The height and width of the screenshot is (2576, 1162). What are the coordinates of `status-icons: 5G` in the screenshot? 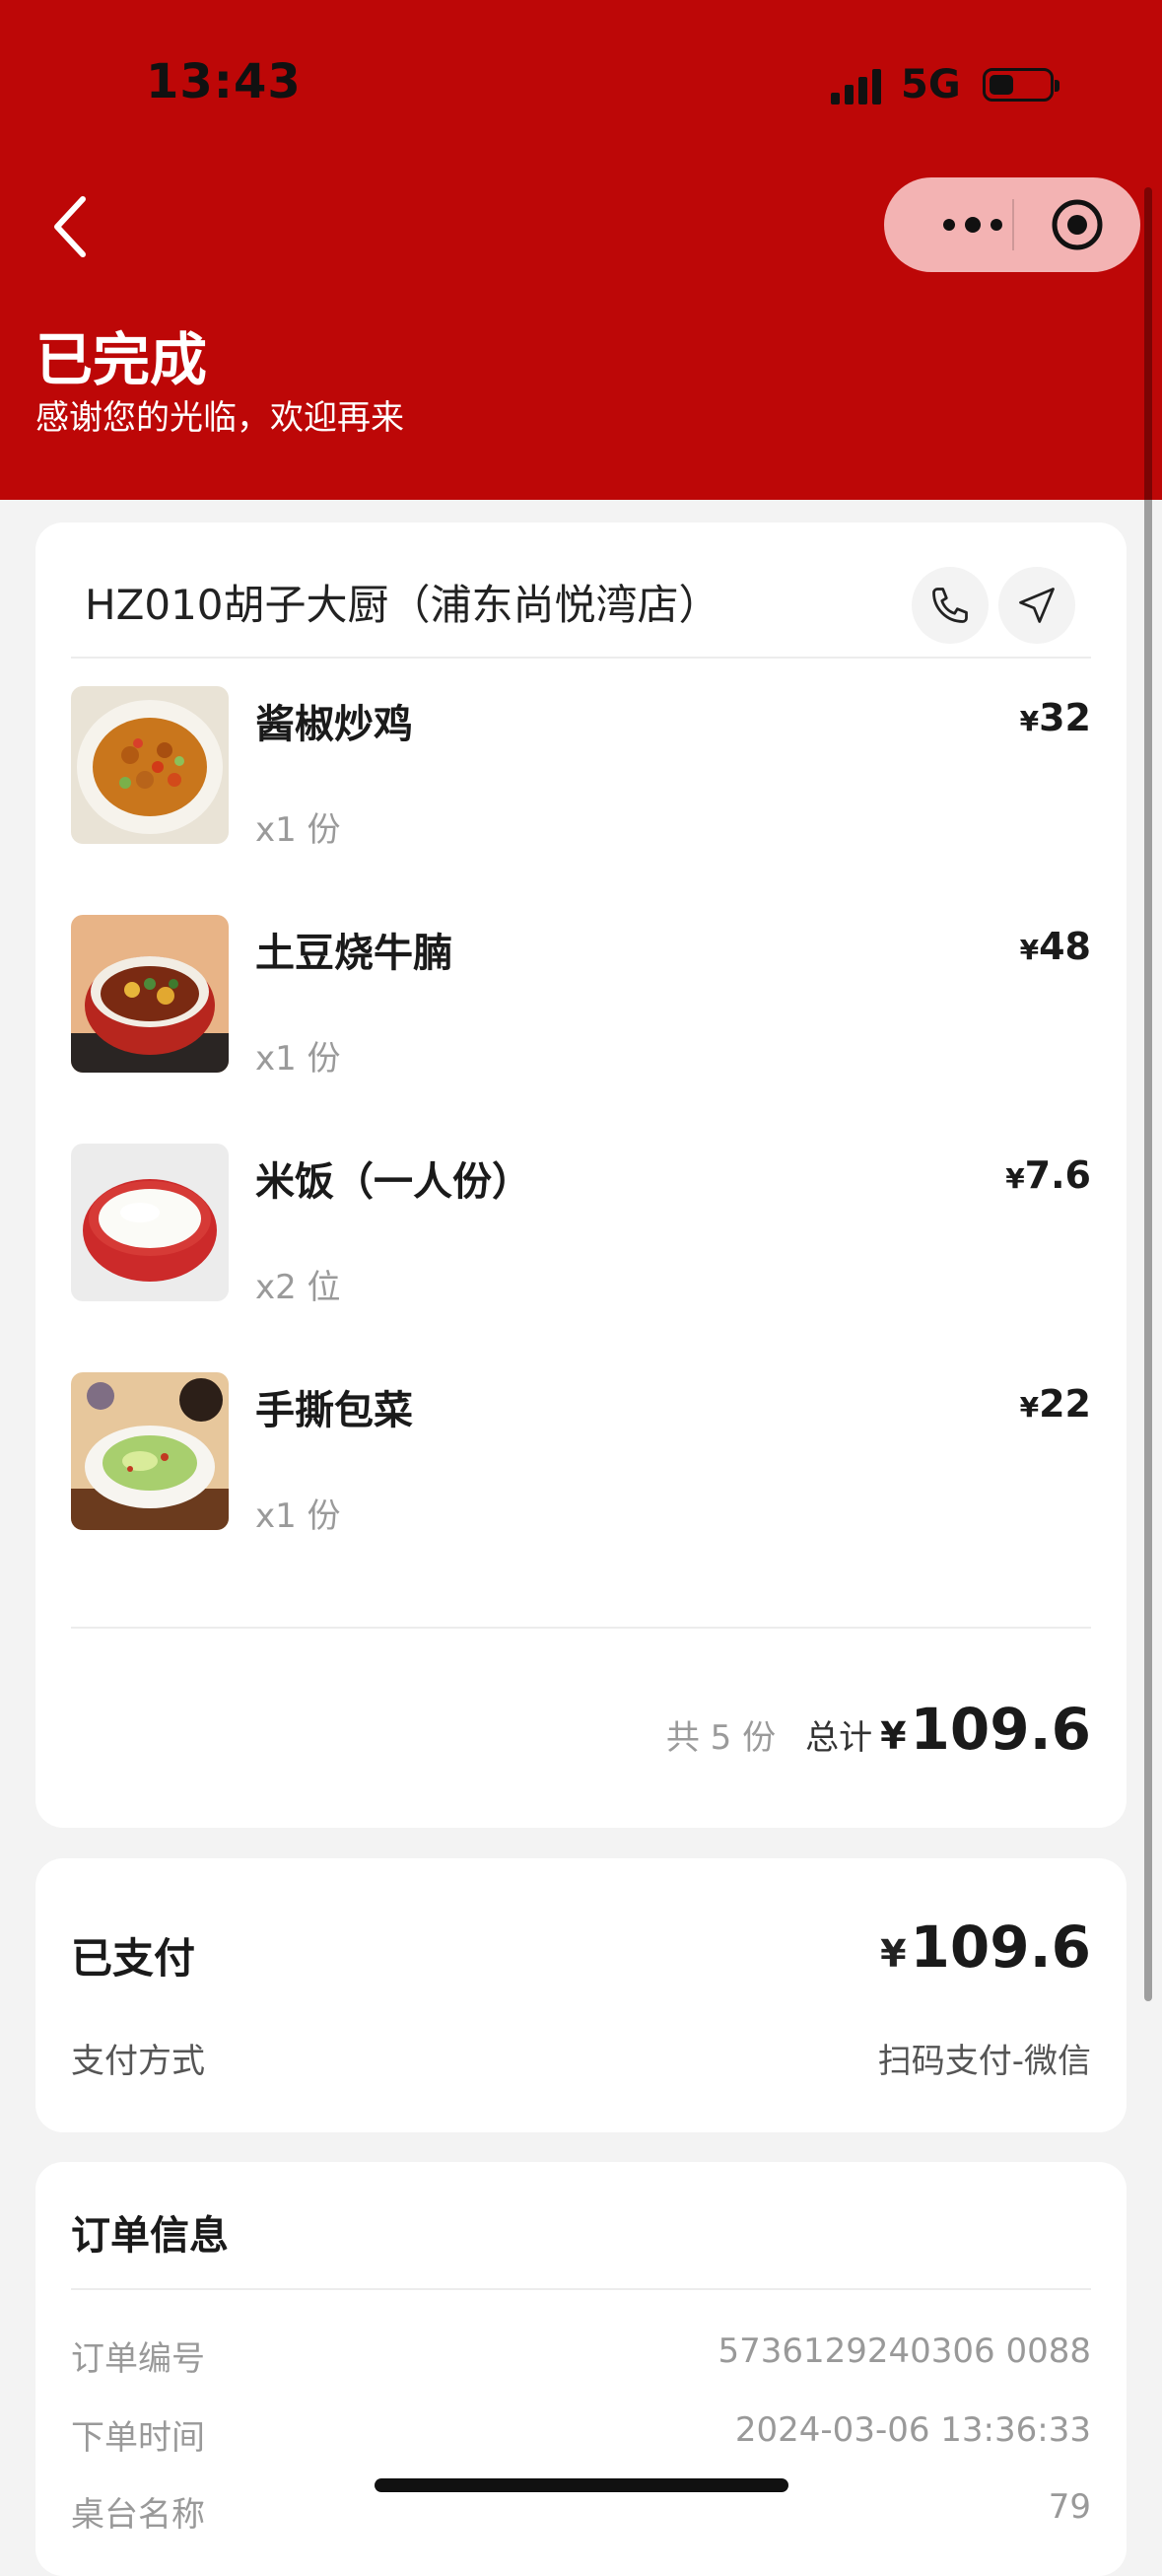 It's located at (945, 84).